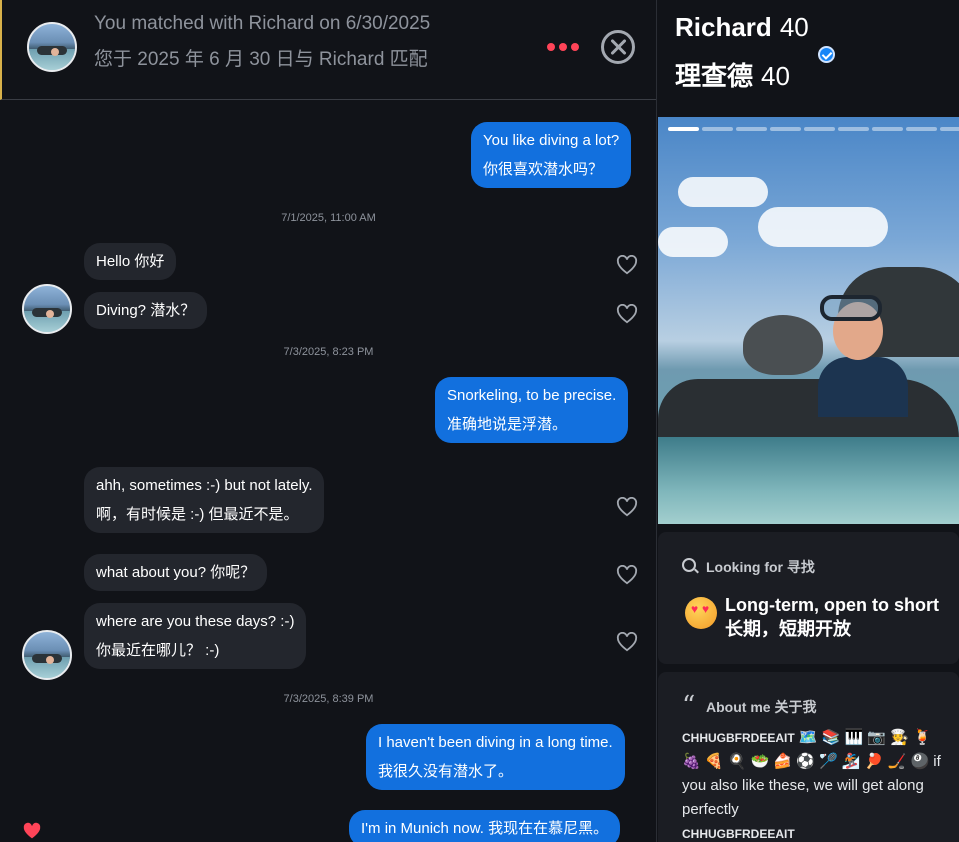 The height and width of the screenshot is (842, 959). Describe the element at coordinates (197, 514) in the screenshot. I see `message-text: 啊，有时候是 :-) 但最近不是。` at that location.